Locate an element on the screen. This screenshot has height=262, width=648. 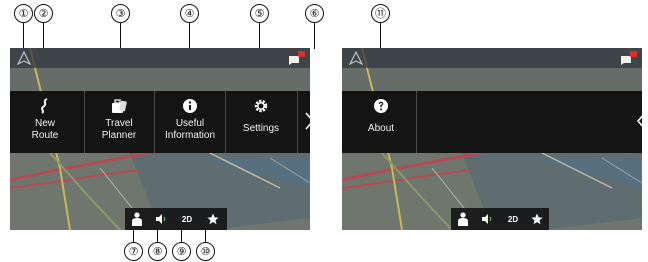
gear-icon is located at coordinates (261, 106).